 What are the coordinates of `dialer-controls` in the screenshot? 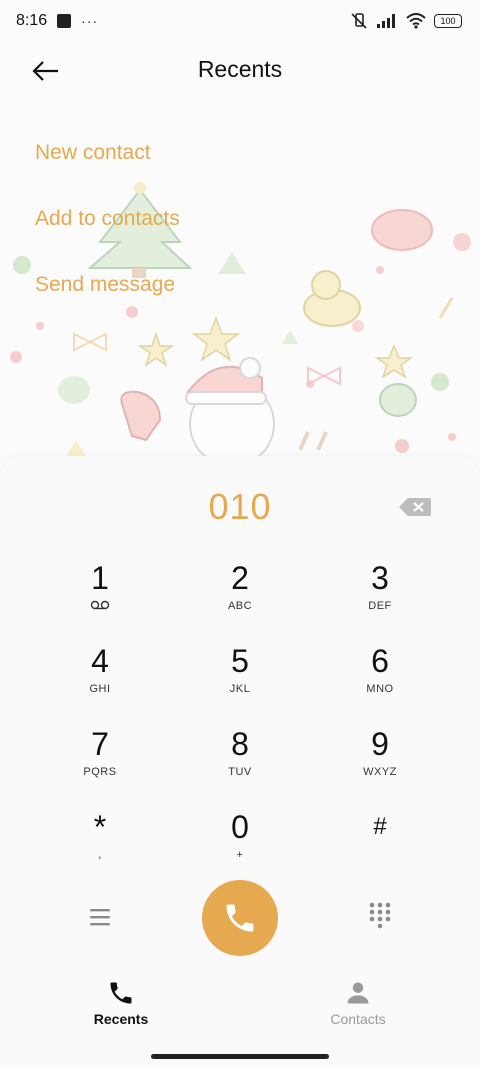 It's located at (240, 916).